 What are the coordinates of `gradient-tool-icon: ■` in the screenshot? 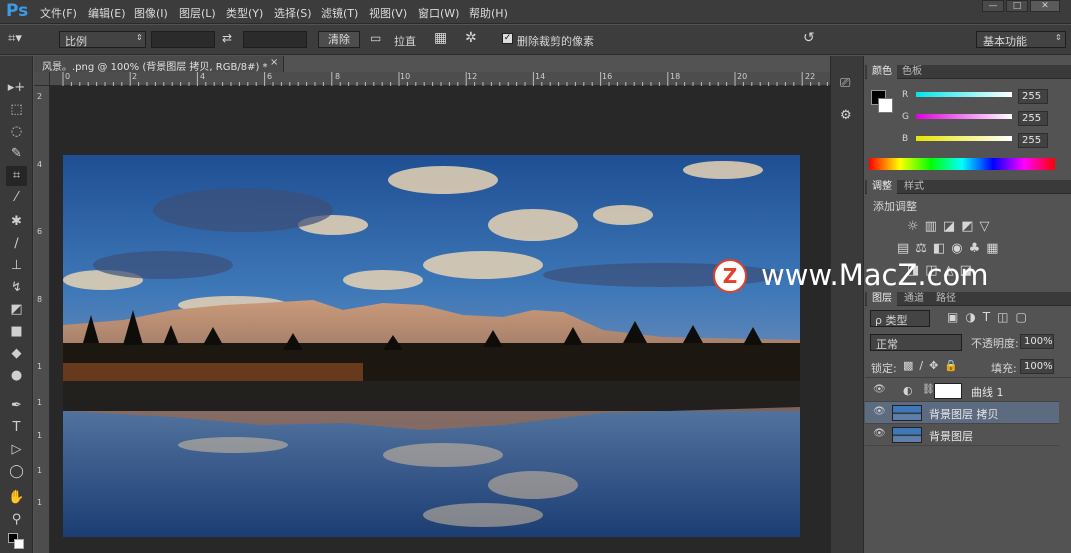 It's located at (16, 332).